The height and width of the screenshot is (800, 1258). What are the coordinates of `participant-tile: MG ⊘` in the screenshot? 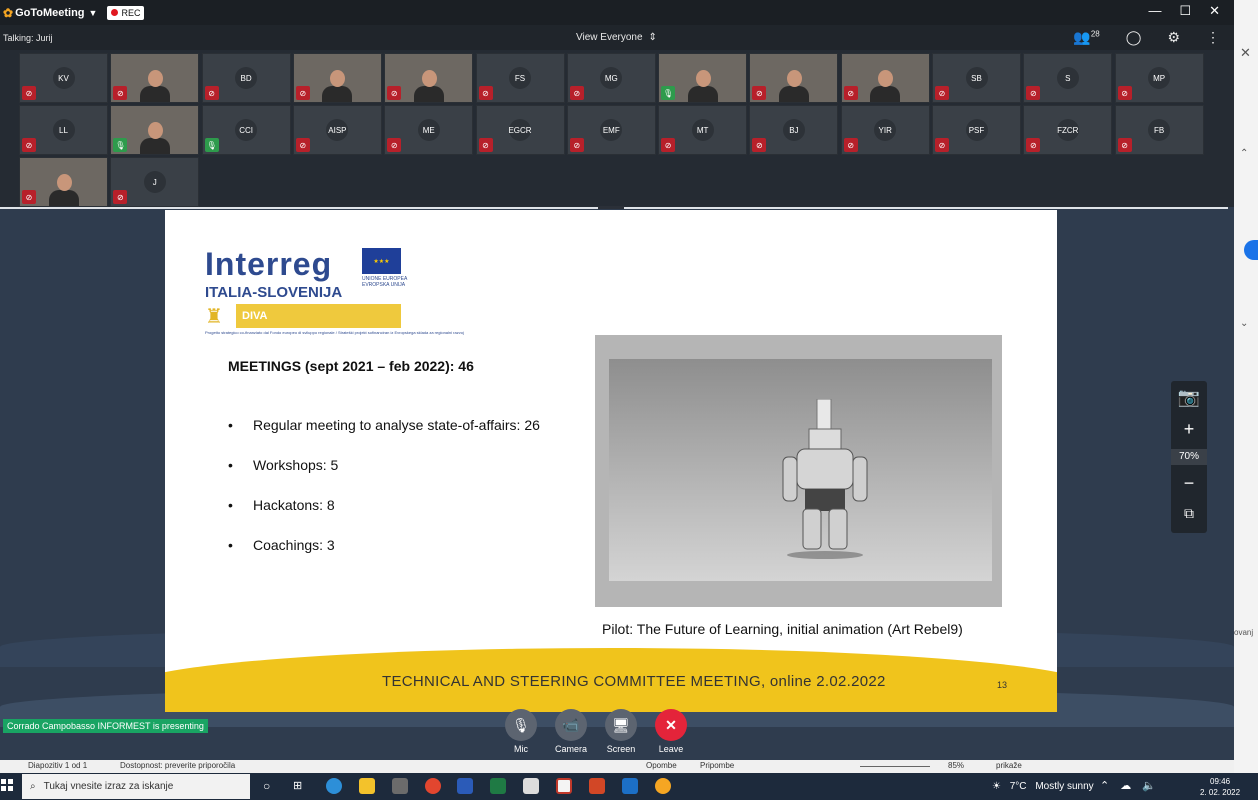 It's located at (611, 78).